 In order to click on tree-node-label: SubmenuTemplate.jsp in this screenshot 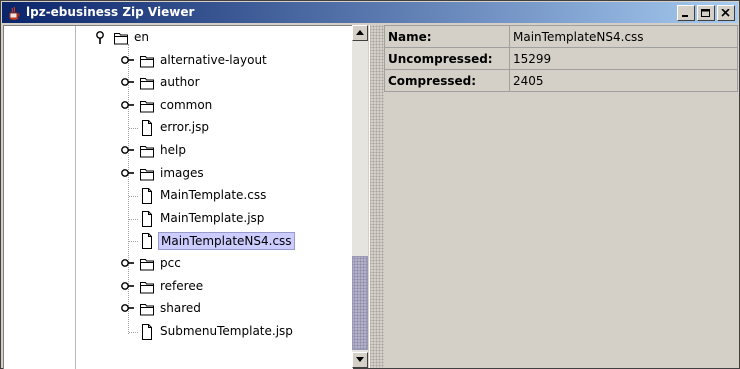, I will do `click(226, 330)`.